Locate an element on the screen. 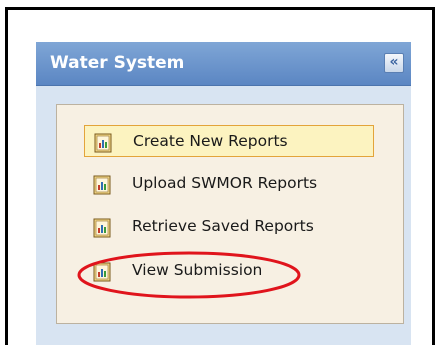 The height and width of the screenshot is (345, 442). double-chevron-left-icon: « is located at coordinates (394, 62).